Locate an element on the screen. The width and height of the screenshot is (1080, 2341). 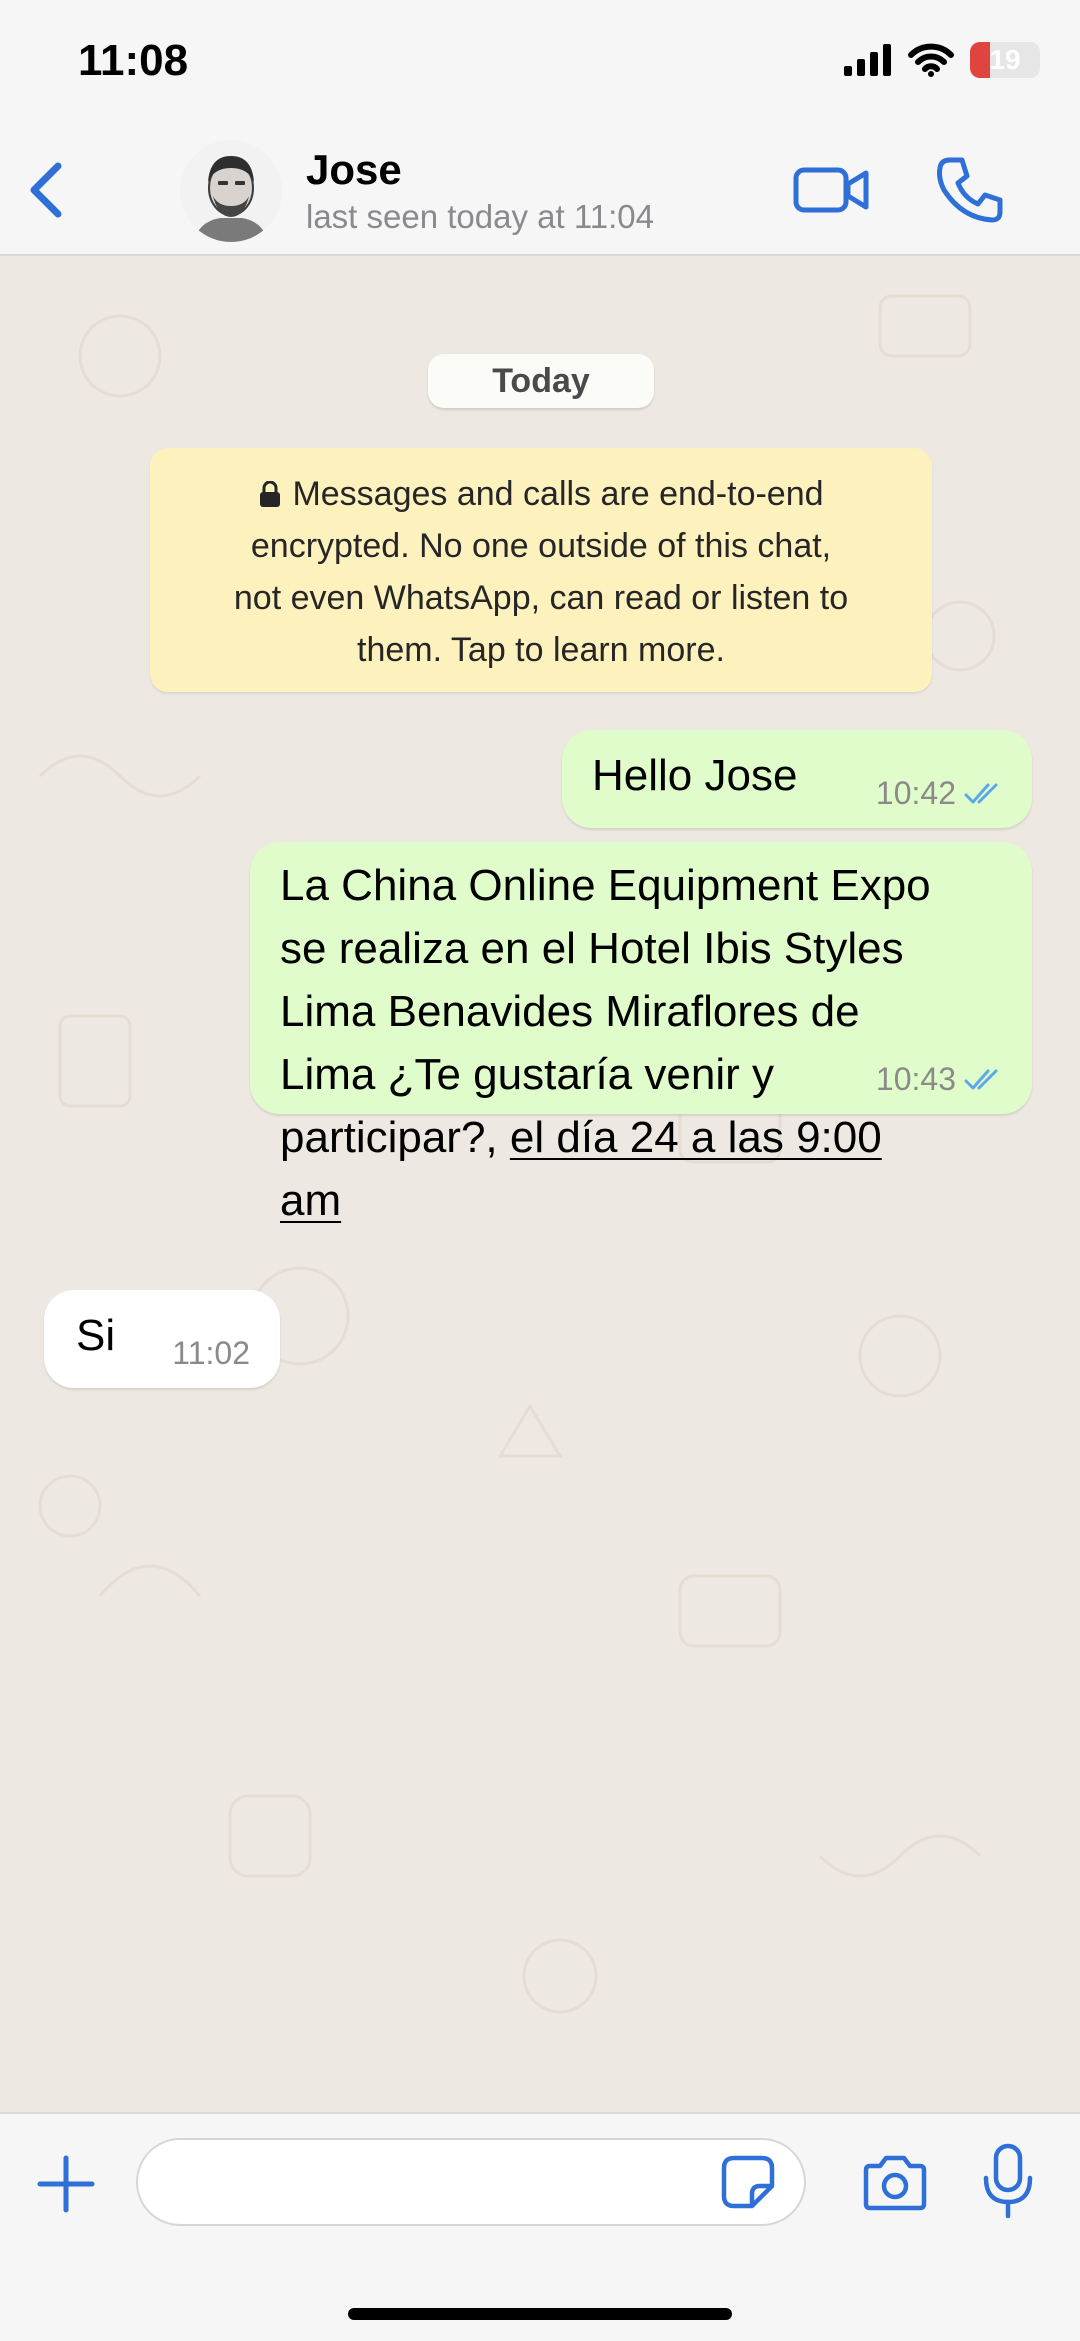
video-camera-icon is located at coordinates (831, 190).